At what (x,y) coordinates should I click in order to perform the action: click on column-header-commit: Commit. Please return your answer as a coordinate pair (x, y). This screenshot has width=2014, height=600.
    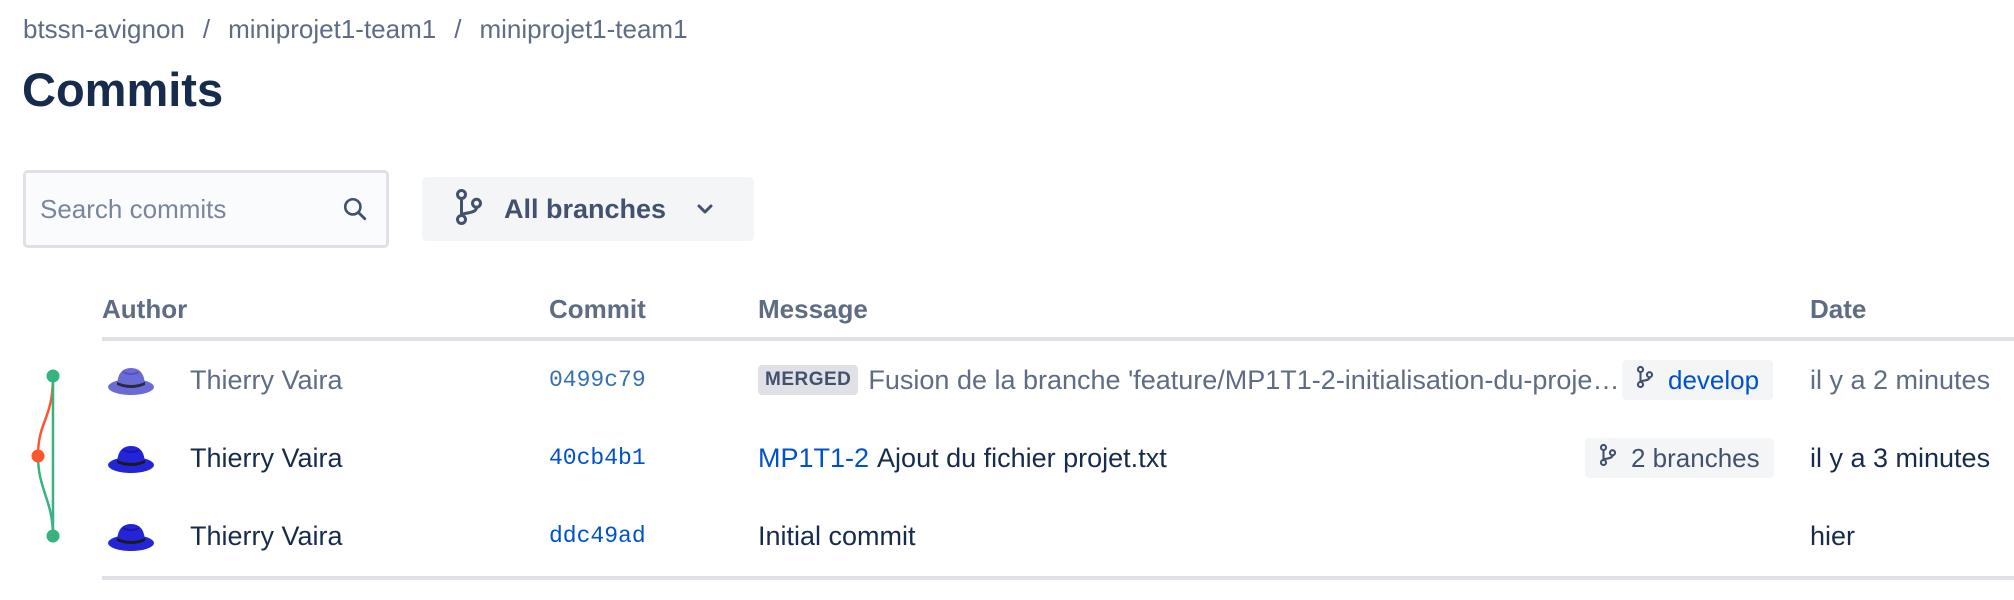
    Looking at the image, I should click on (597, 309).